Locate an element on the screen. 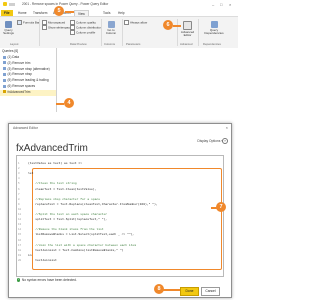 This screenshot has height=300, width=320. help-icon: ? is located at coordinates (225, 141).